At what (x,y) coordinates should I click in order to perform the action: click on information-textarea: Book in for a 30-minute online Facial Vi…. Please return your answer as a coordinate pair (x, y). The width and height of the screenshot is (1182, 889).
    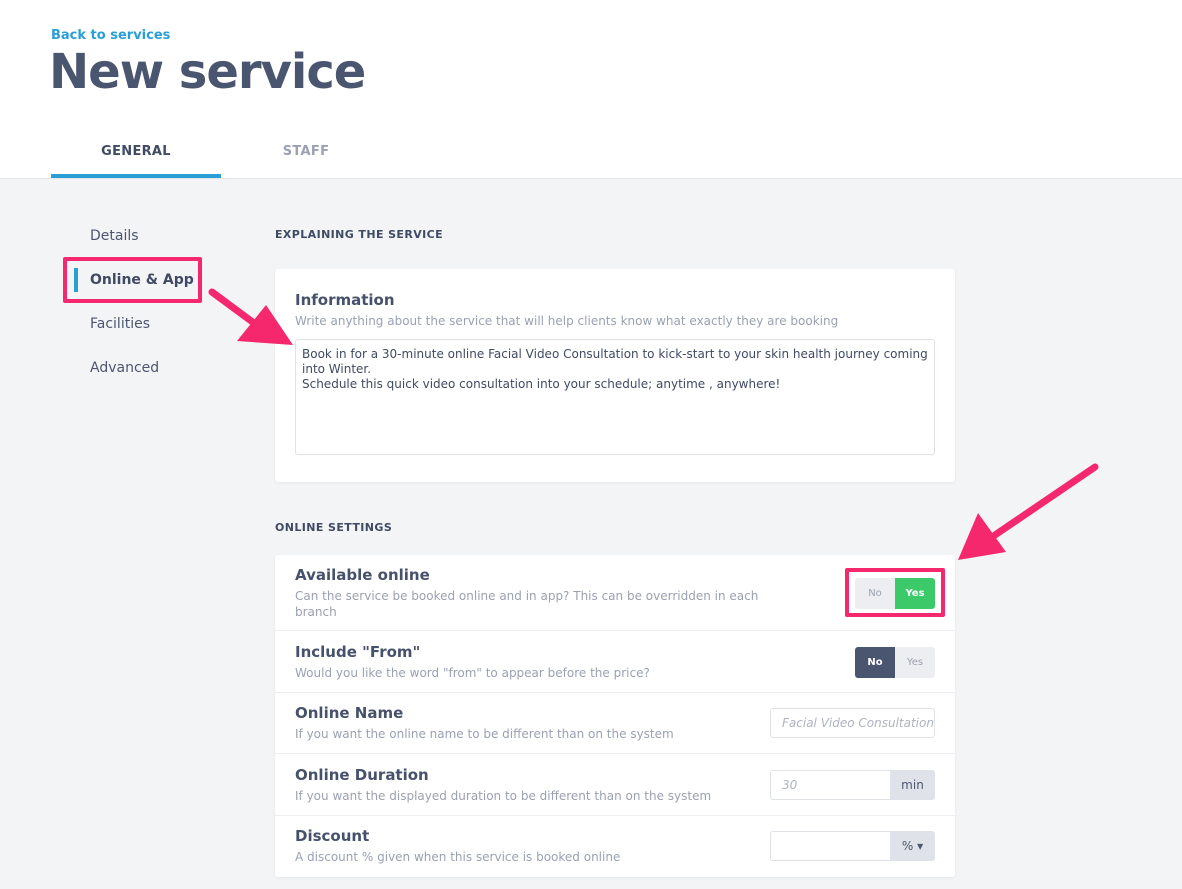
    Looking at the image, I should click on (615, 397).